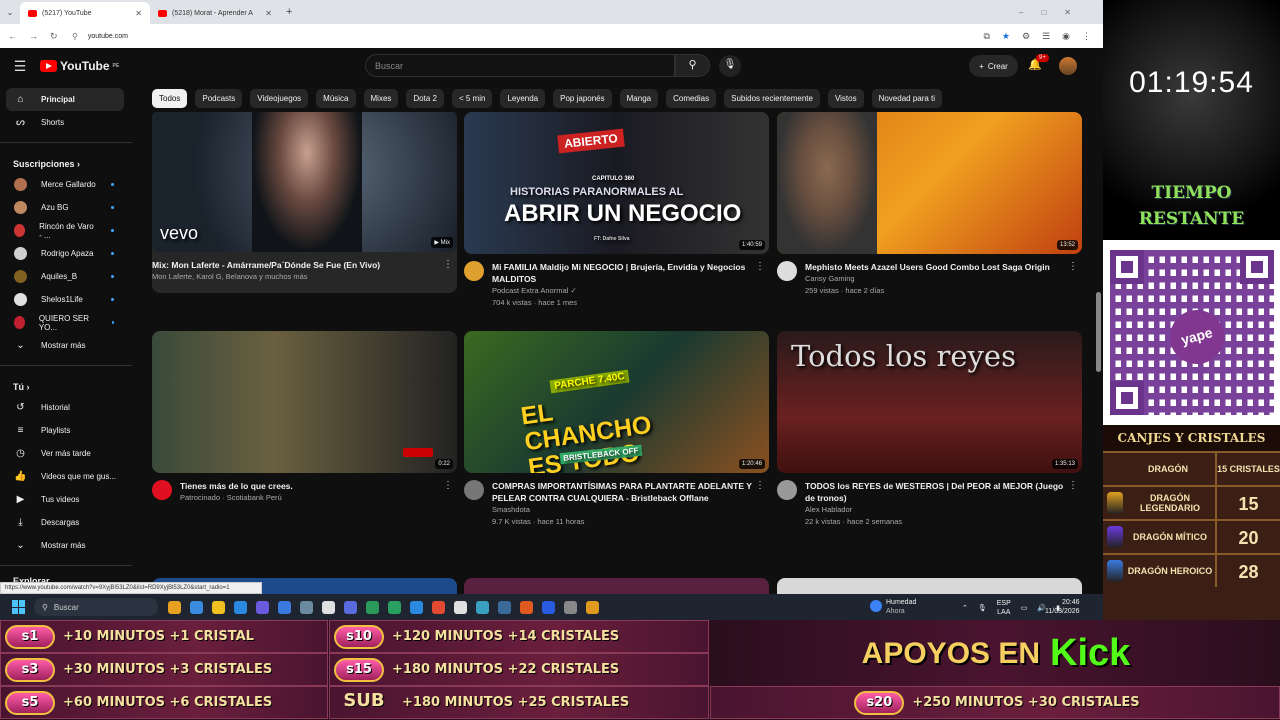  Describe the element at coordinates (70, 430) in the screenshot. I see `sidebar-item-you: ≡ Playlists` at that location.